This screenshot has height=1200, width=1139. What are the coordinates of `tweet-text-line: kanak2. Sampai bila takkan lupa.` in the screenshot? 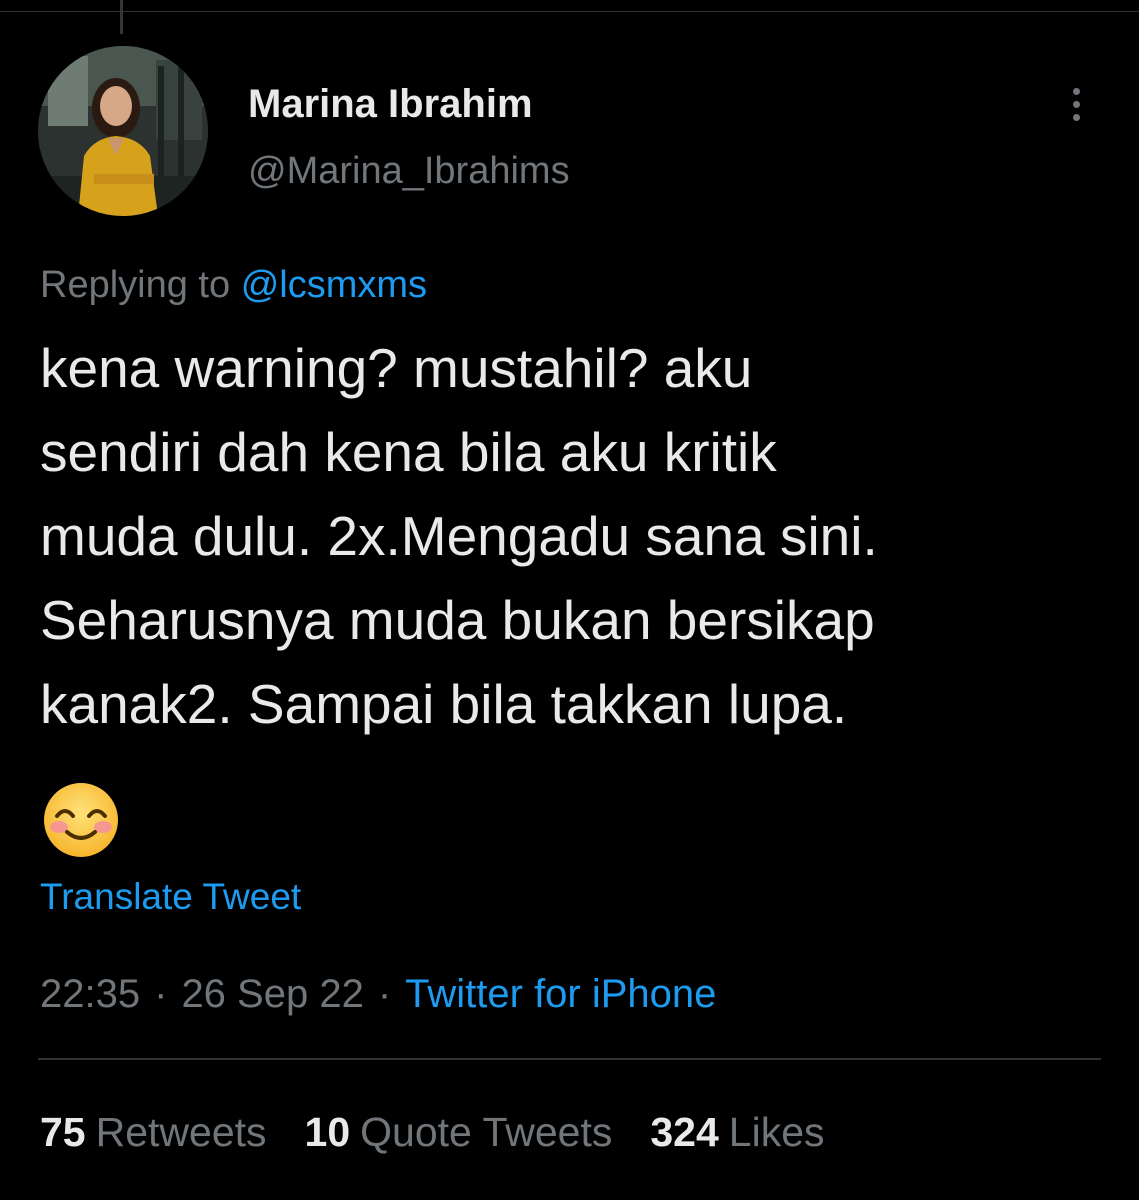 It's located at (444, 704).